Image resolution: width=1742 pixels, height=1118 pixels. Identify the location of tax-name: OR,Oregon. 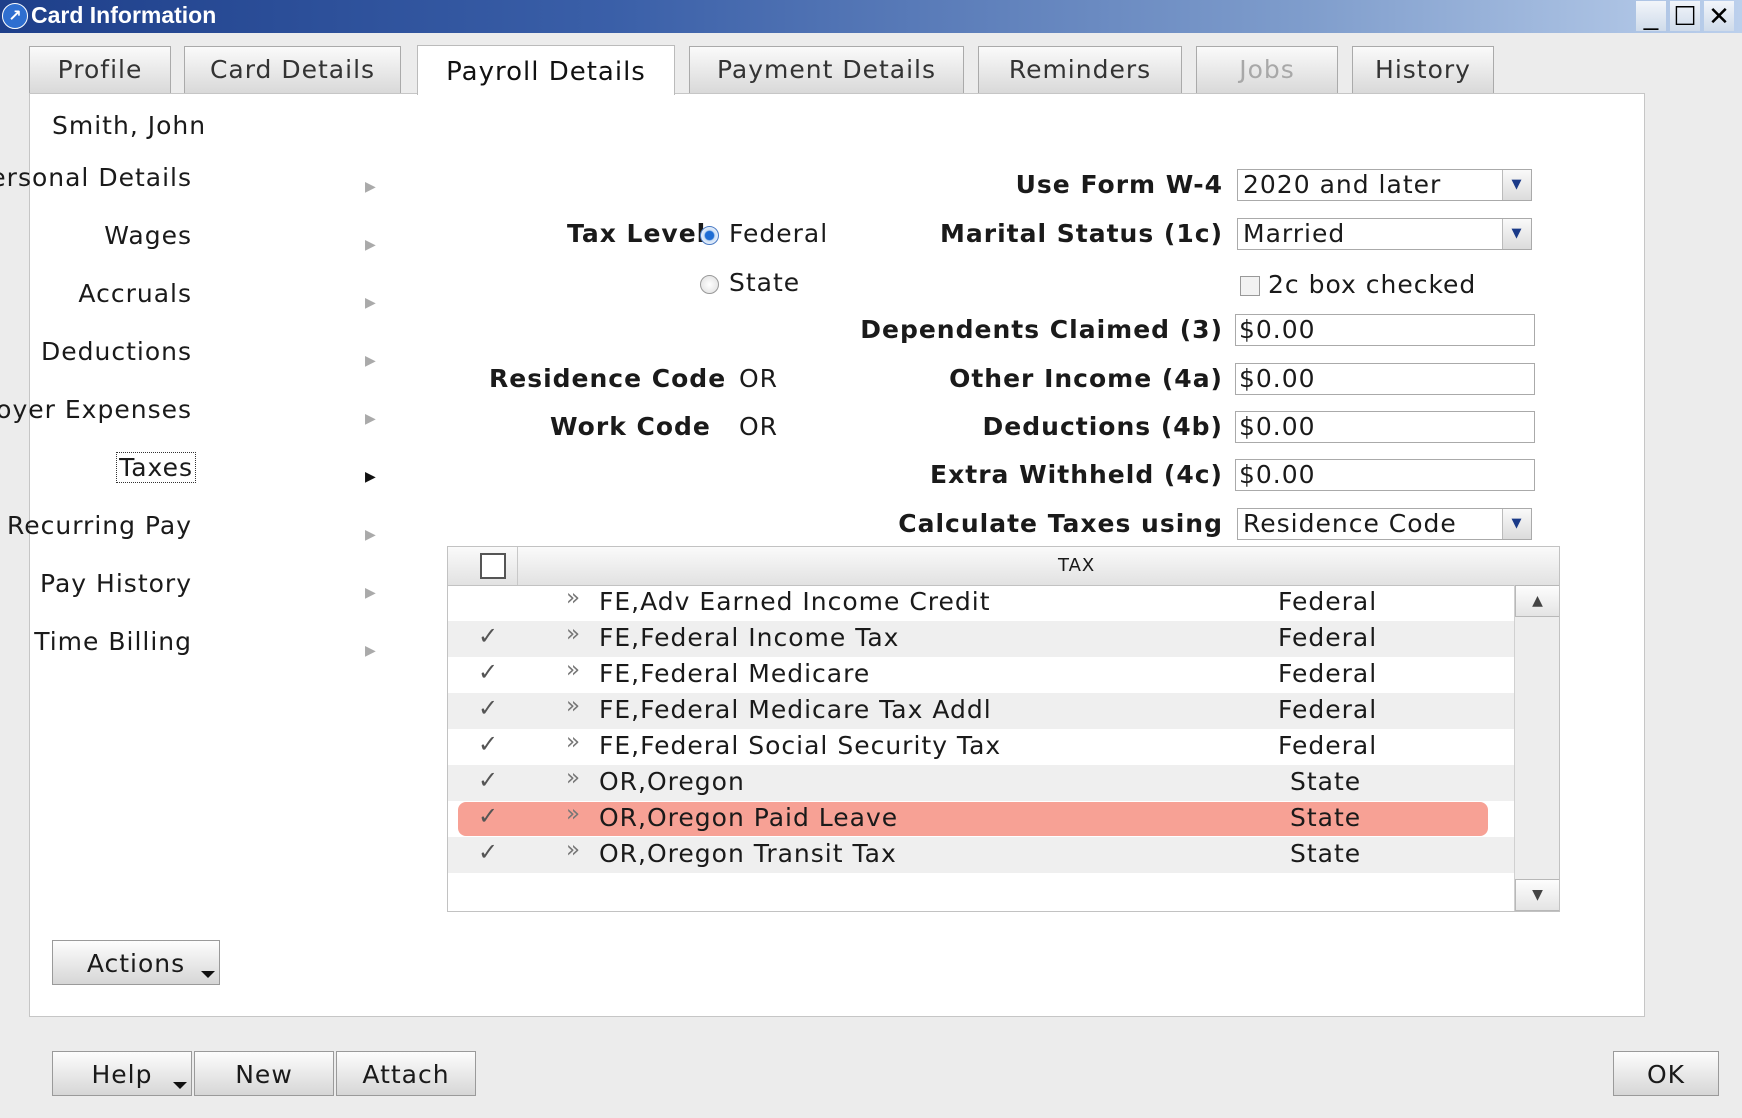
(672, 781).